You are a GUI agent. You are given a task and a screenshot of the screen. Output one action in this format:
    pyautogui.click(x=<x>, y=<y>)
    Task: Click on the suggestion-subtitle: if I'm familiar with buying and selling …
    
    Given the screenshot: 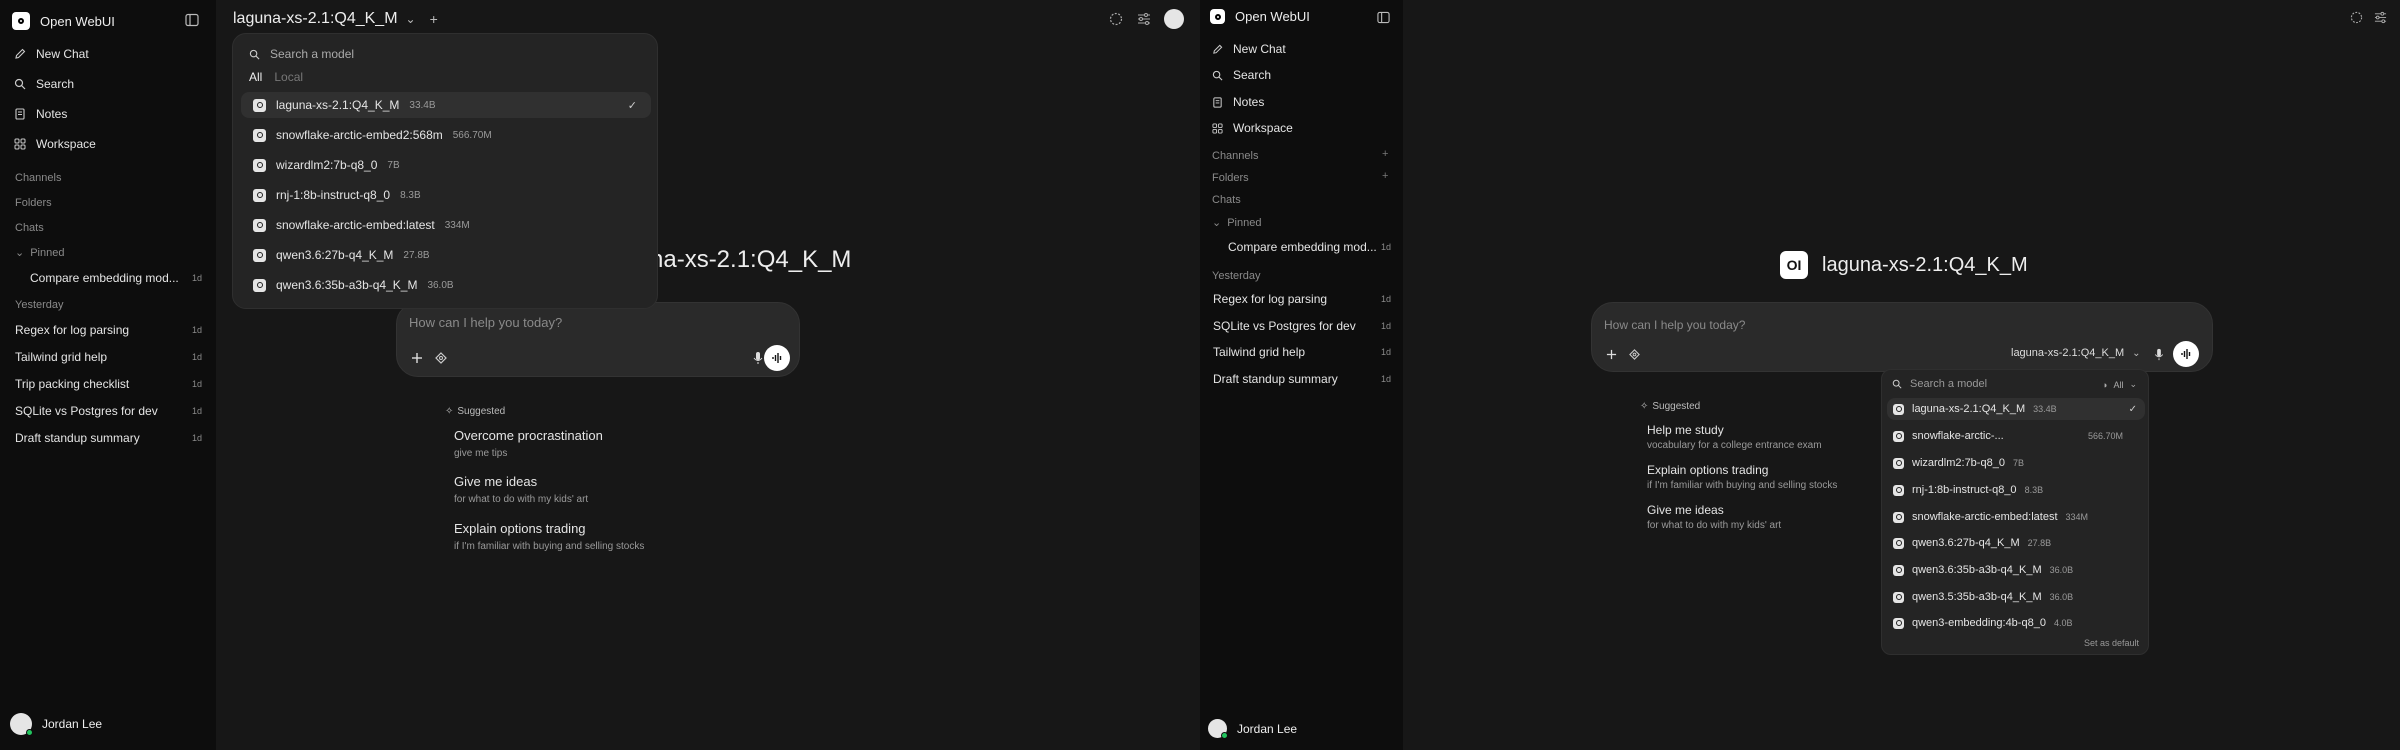 What is the action you would take?
    pyautogui.click(x=549, y=546)
    